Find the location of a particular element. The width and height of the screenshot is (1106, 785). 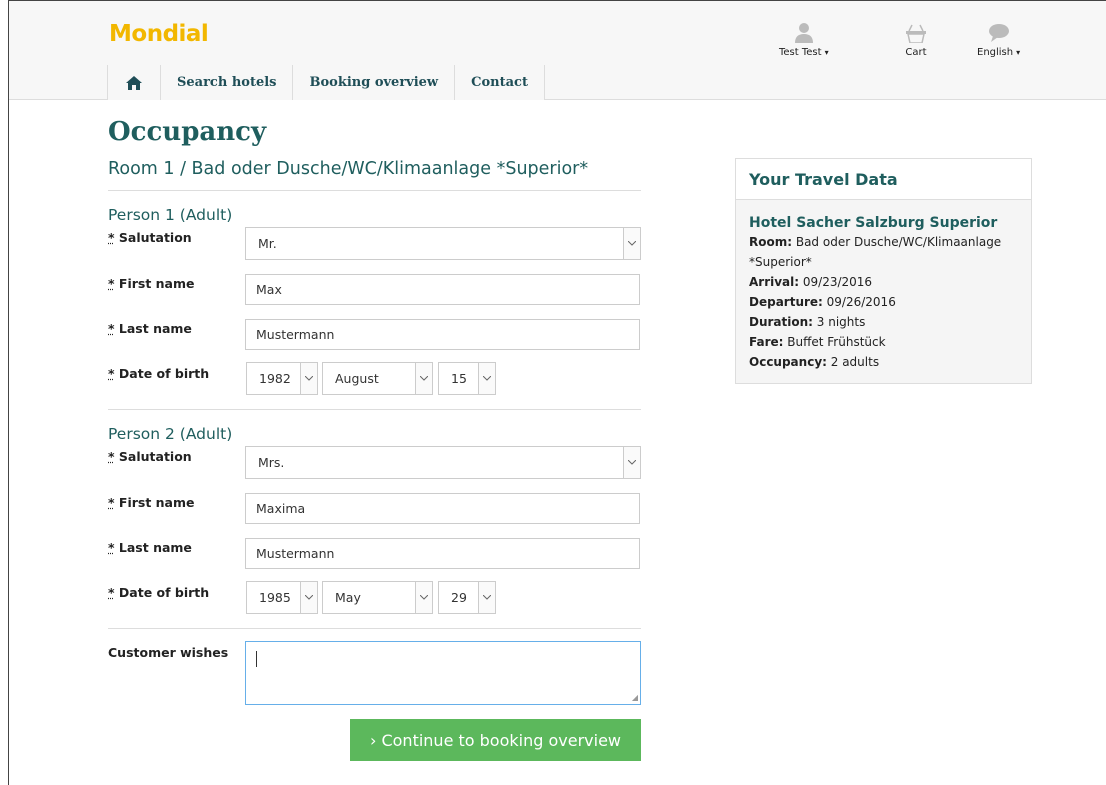

departure-info: Departure: 09/26/2016 is located at coordinates (822, 302).